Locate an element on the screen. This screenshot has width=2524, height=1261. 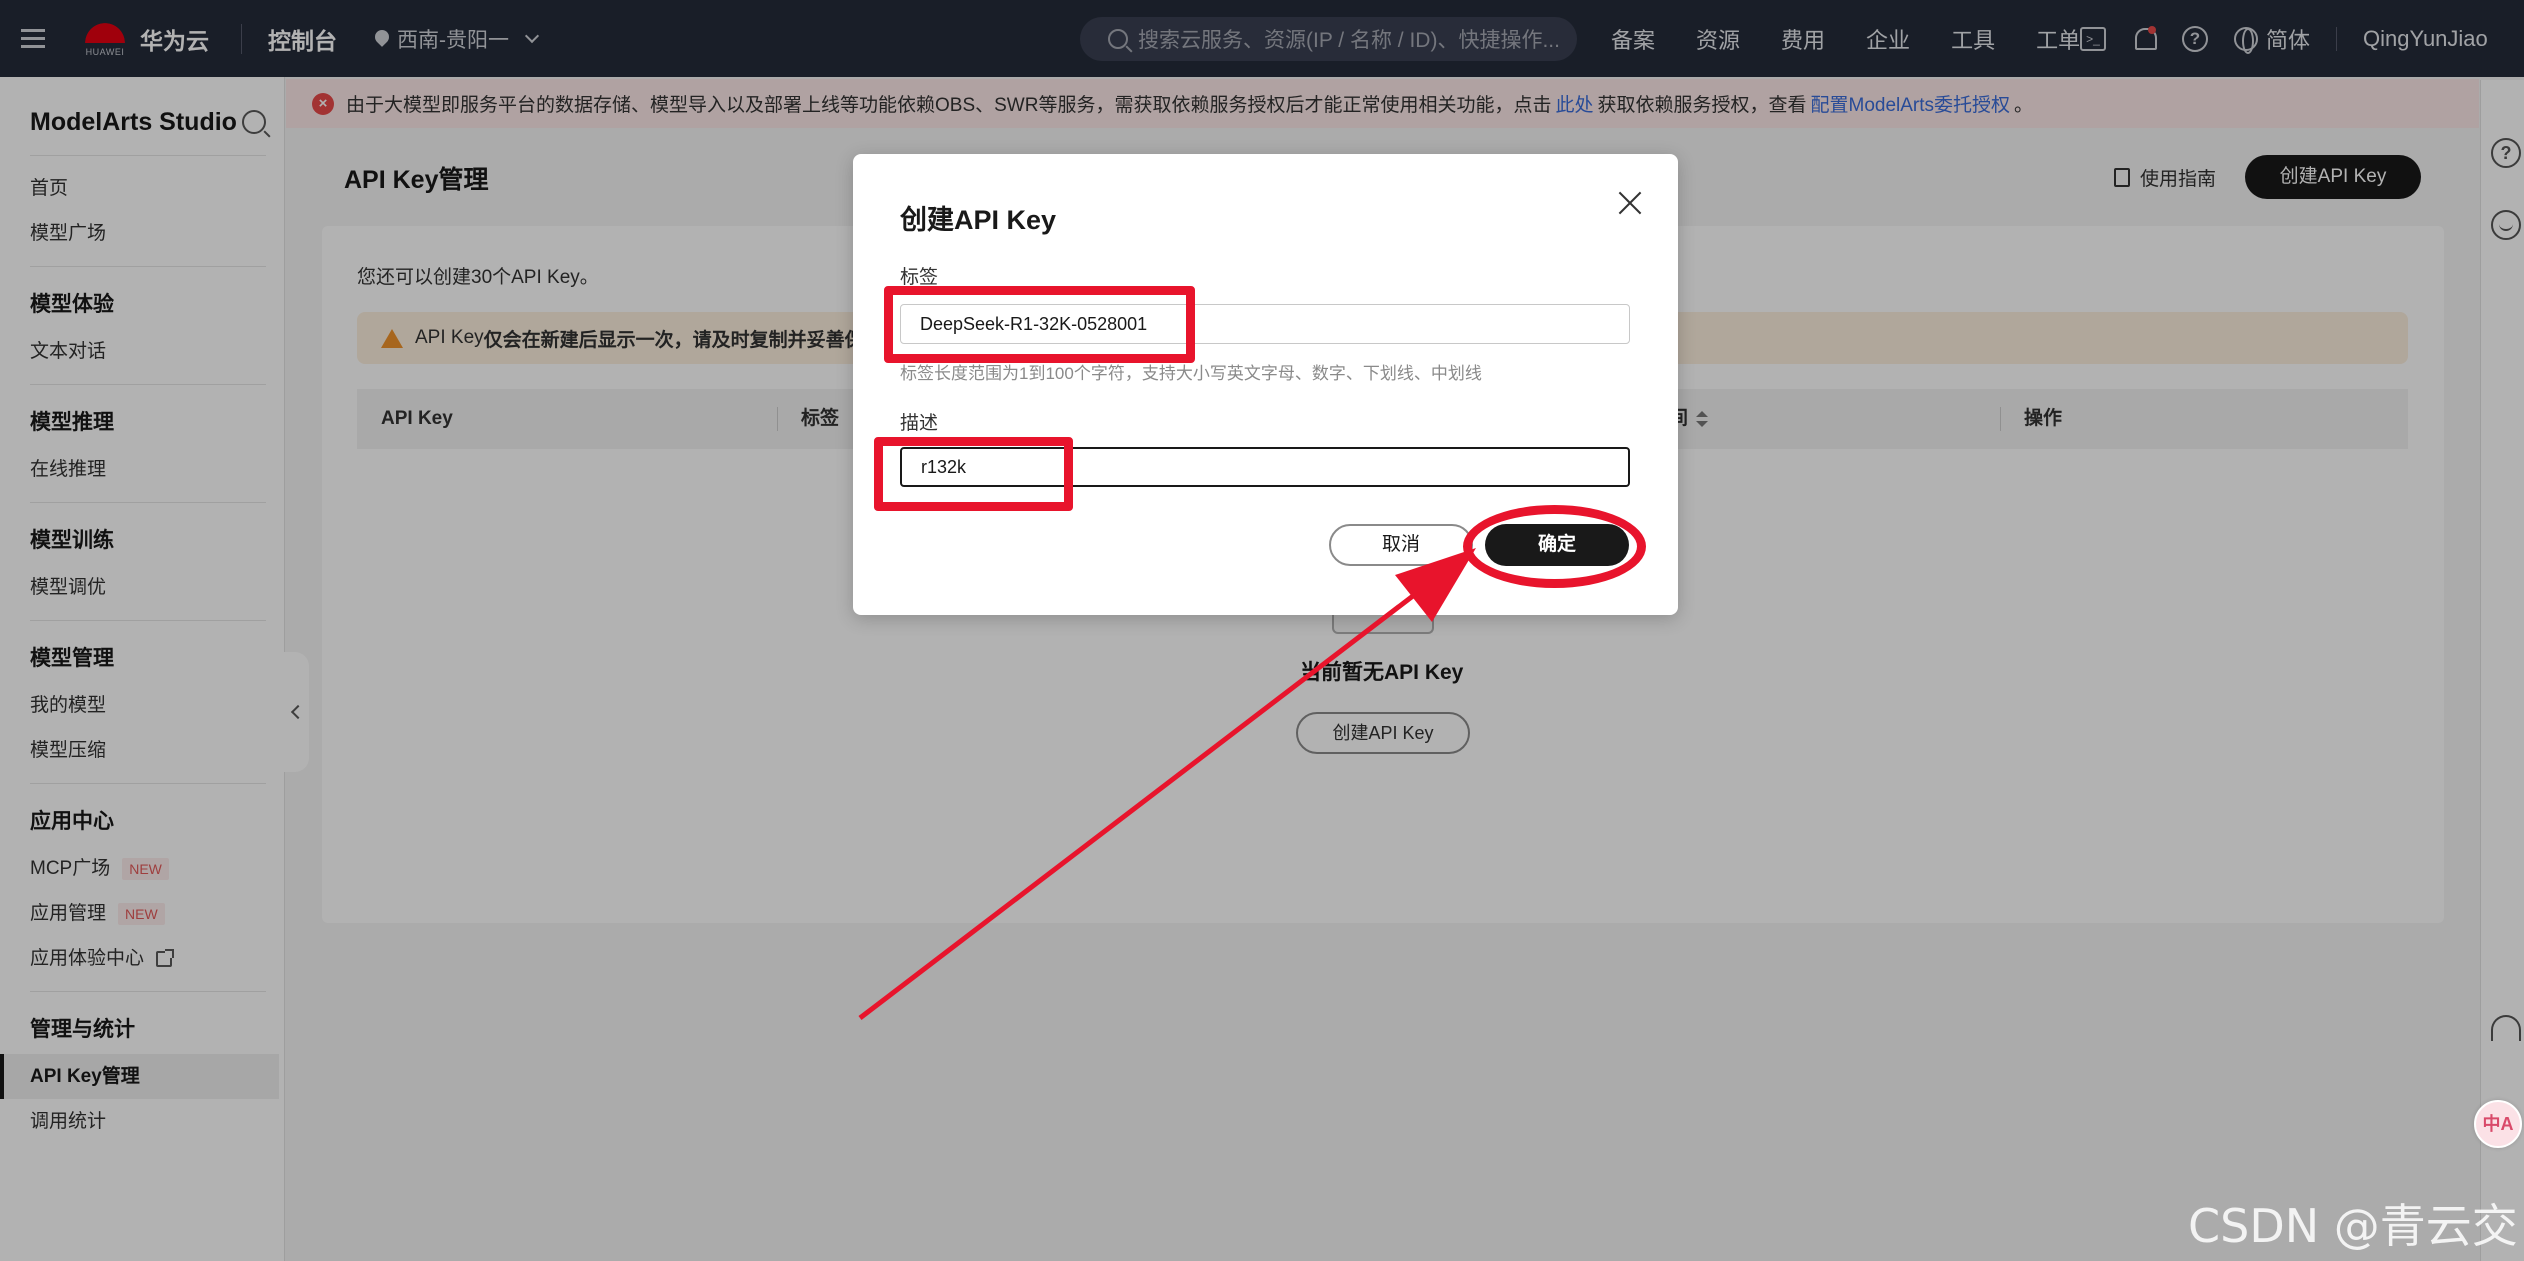
watermark: CSDN @青云交 is located at coordinates (2353, 1226).